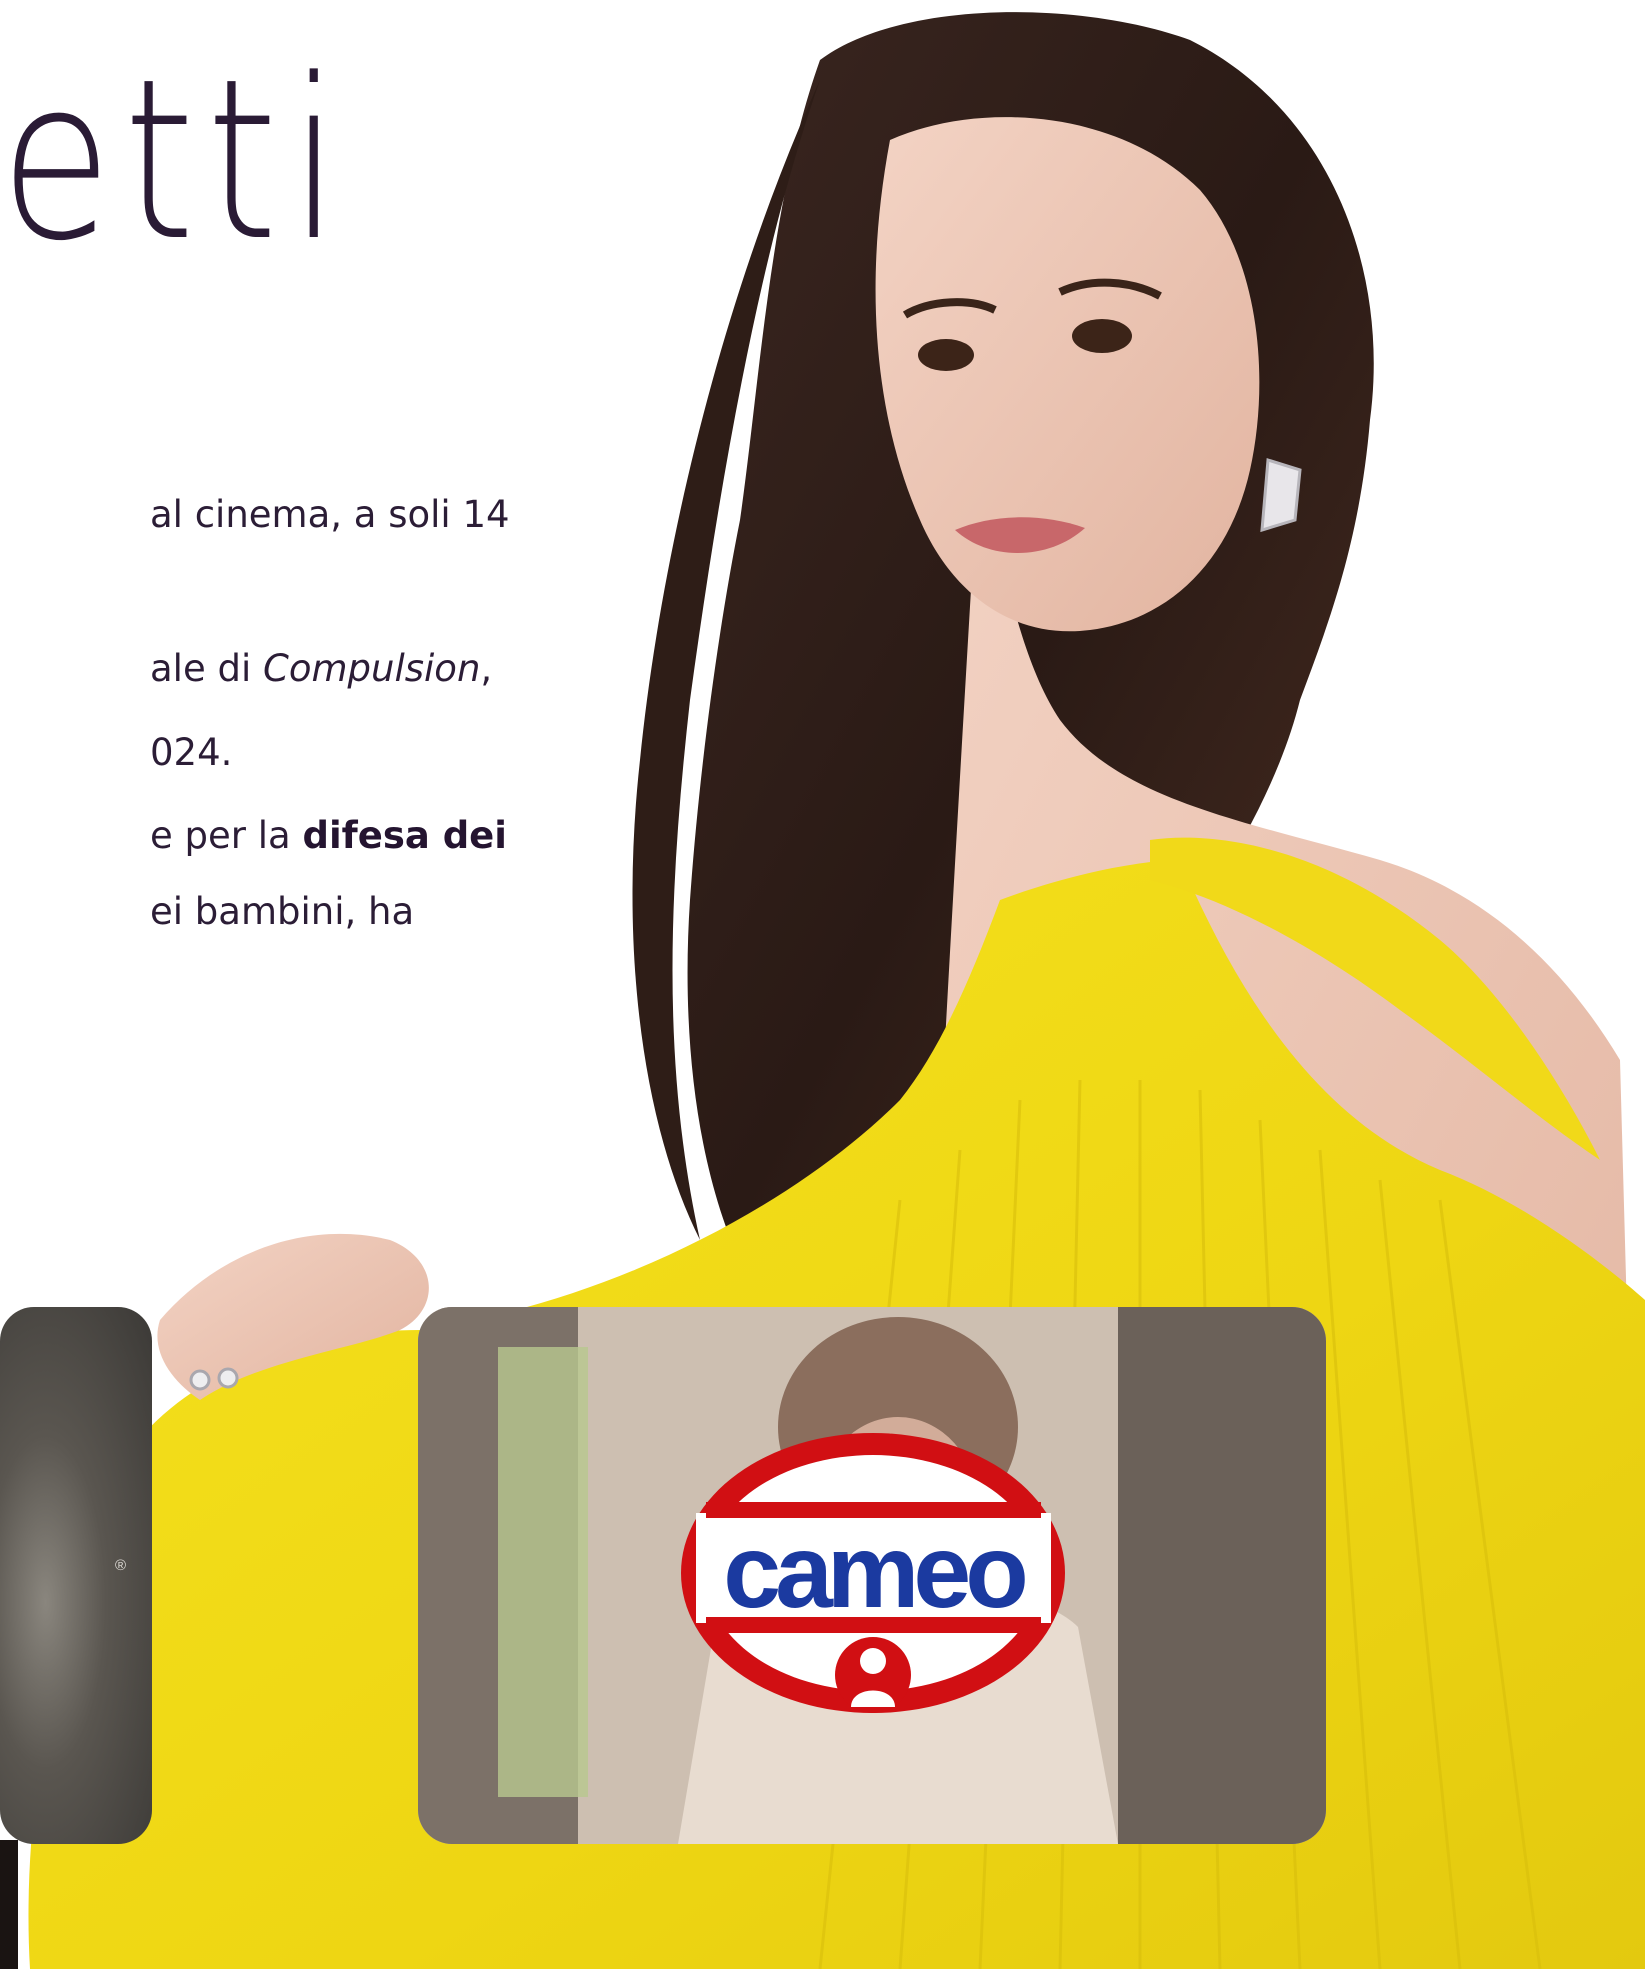 This screenshot has height=1969, width=1645. I want to click on brand-card-left: ®, so click(76, 1575).